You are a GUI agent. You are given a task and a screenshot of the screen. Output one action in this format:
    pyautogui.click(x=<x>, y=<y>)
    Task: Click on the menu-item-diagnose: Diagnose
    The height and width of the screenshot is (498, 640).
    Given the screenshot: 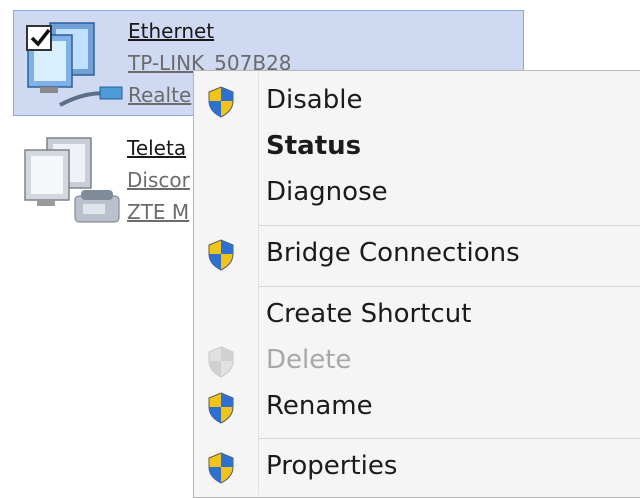 What is the action you would take?
    pyautogui.click(x=417, y=194)
    